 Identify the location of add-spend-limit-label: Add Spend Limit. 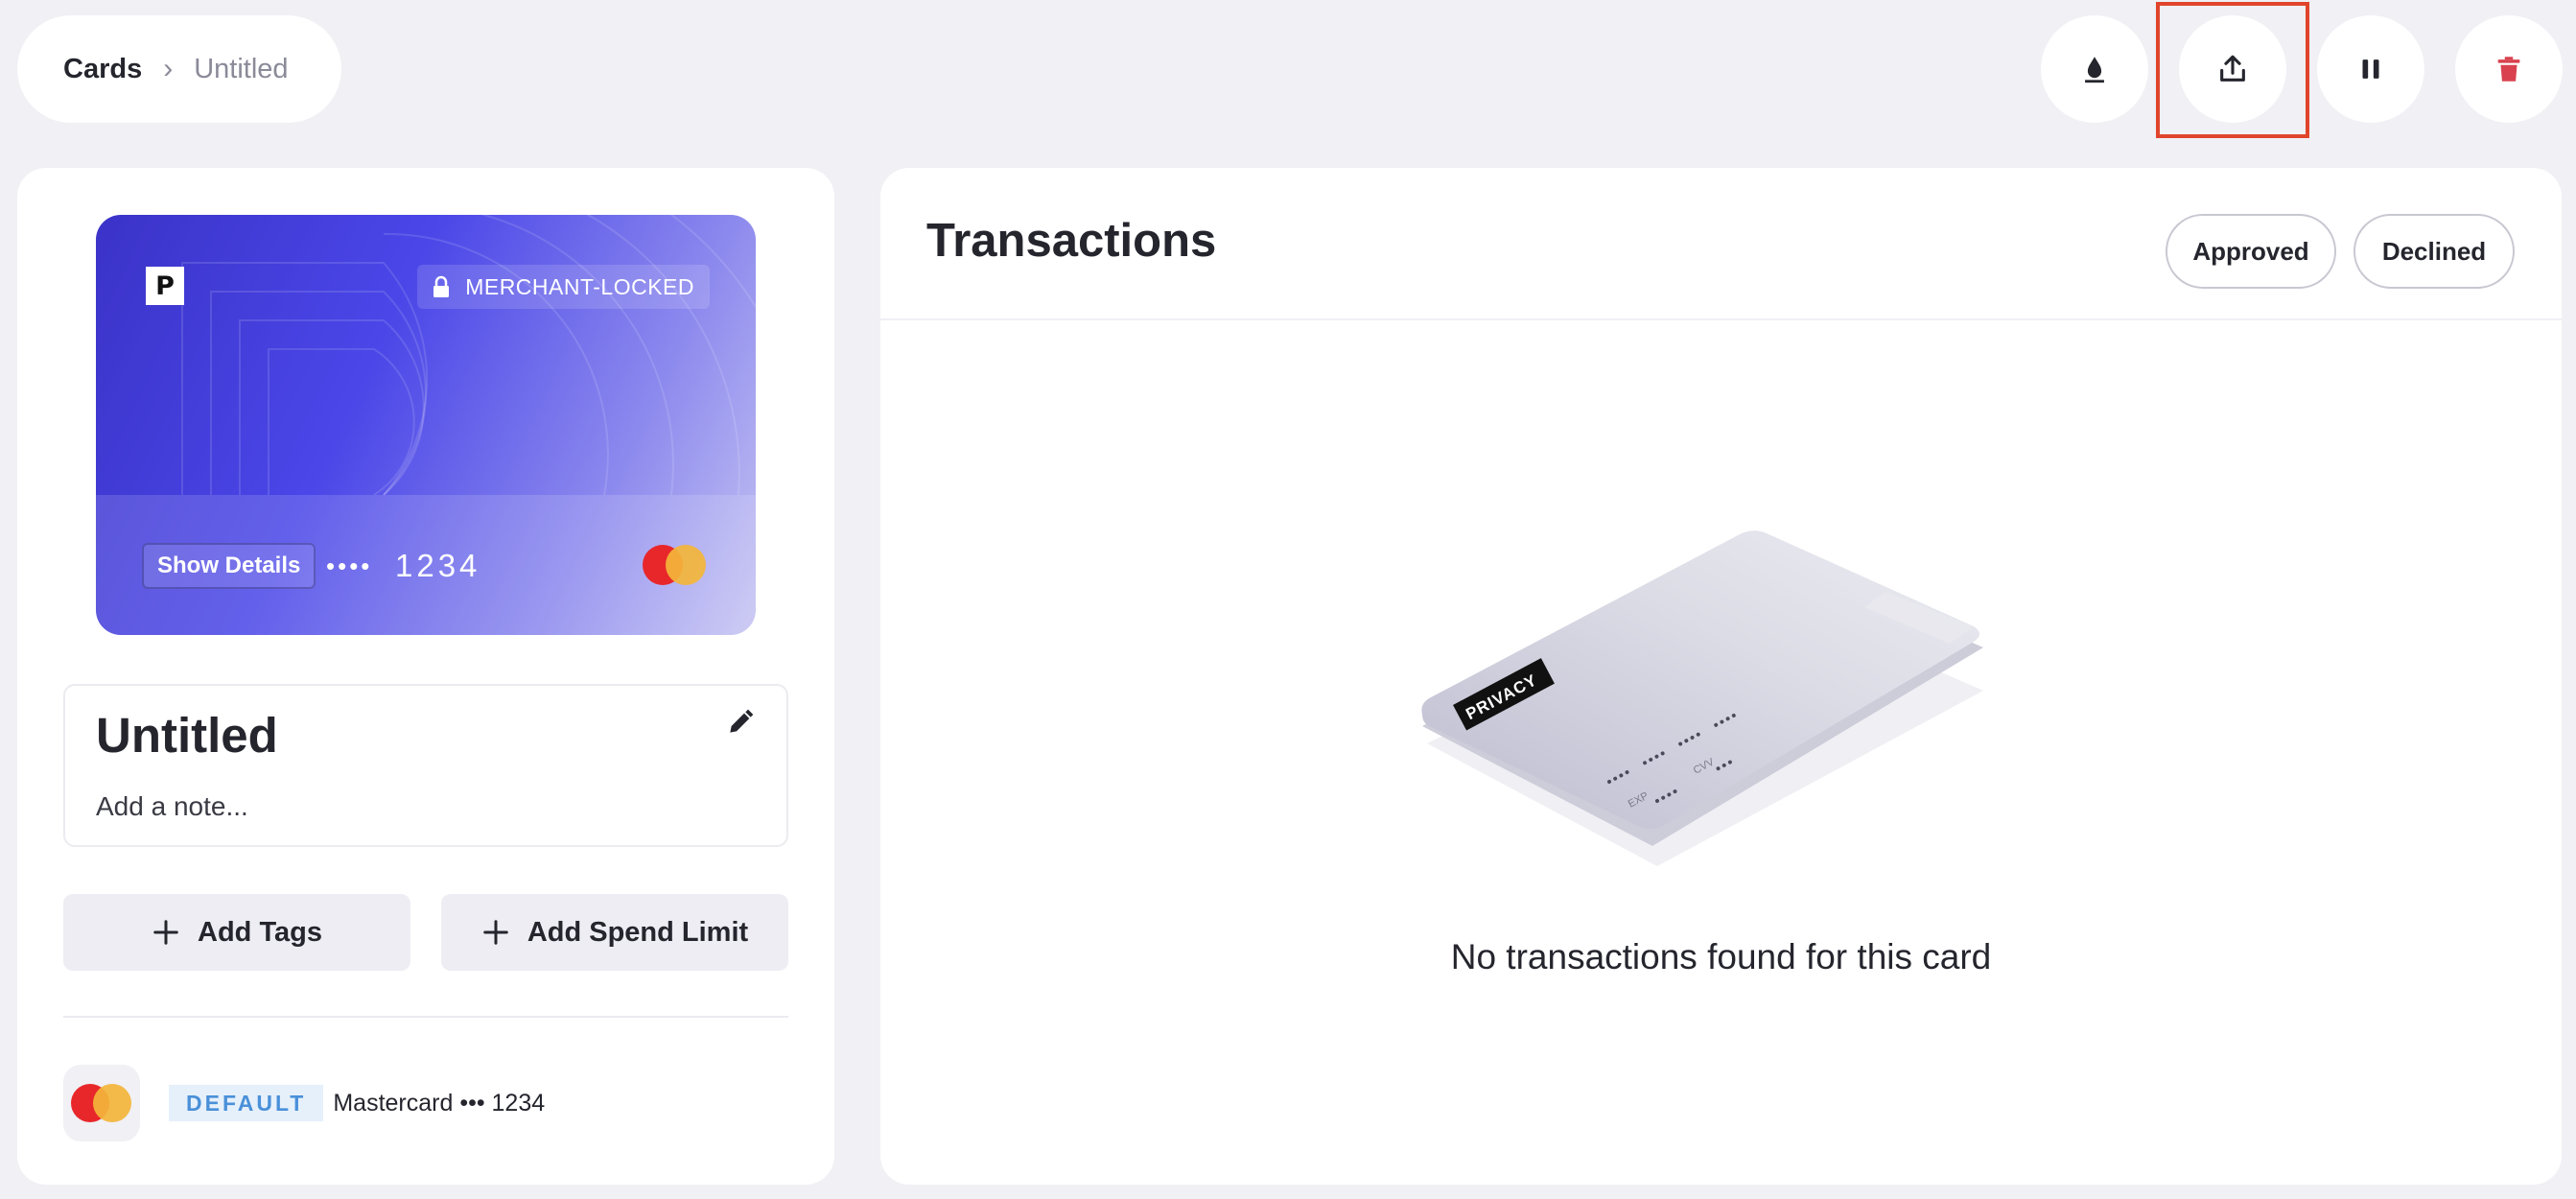
(638, 932).